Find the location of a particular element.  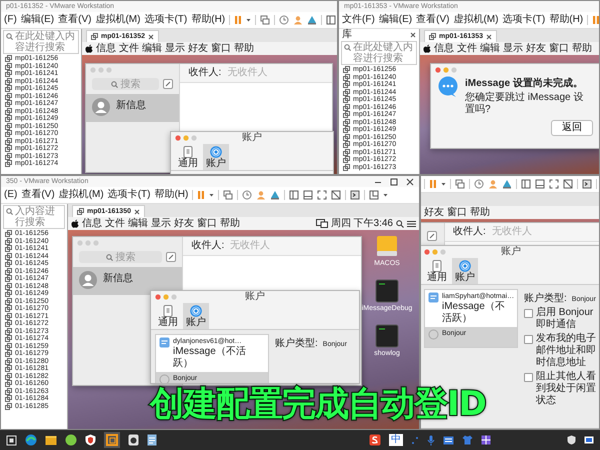

menu-item: 文件(F) is located at coordinates (358, 20).